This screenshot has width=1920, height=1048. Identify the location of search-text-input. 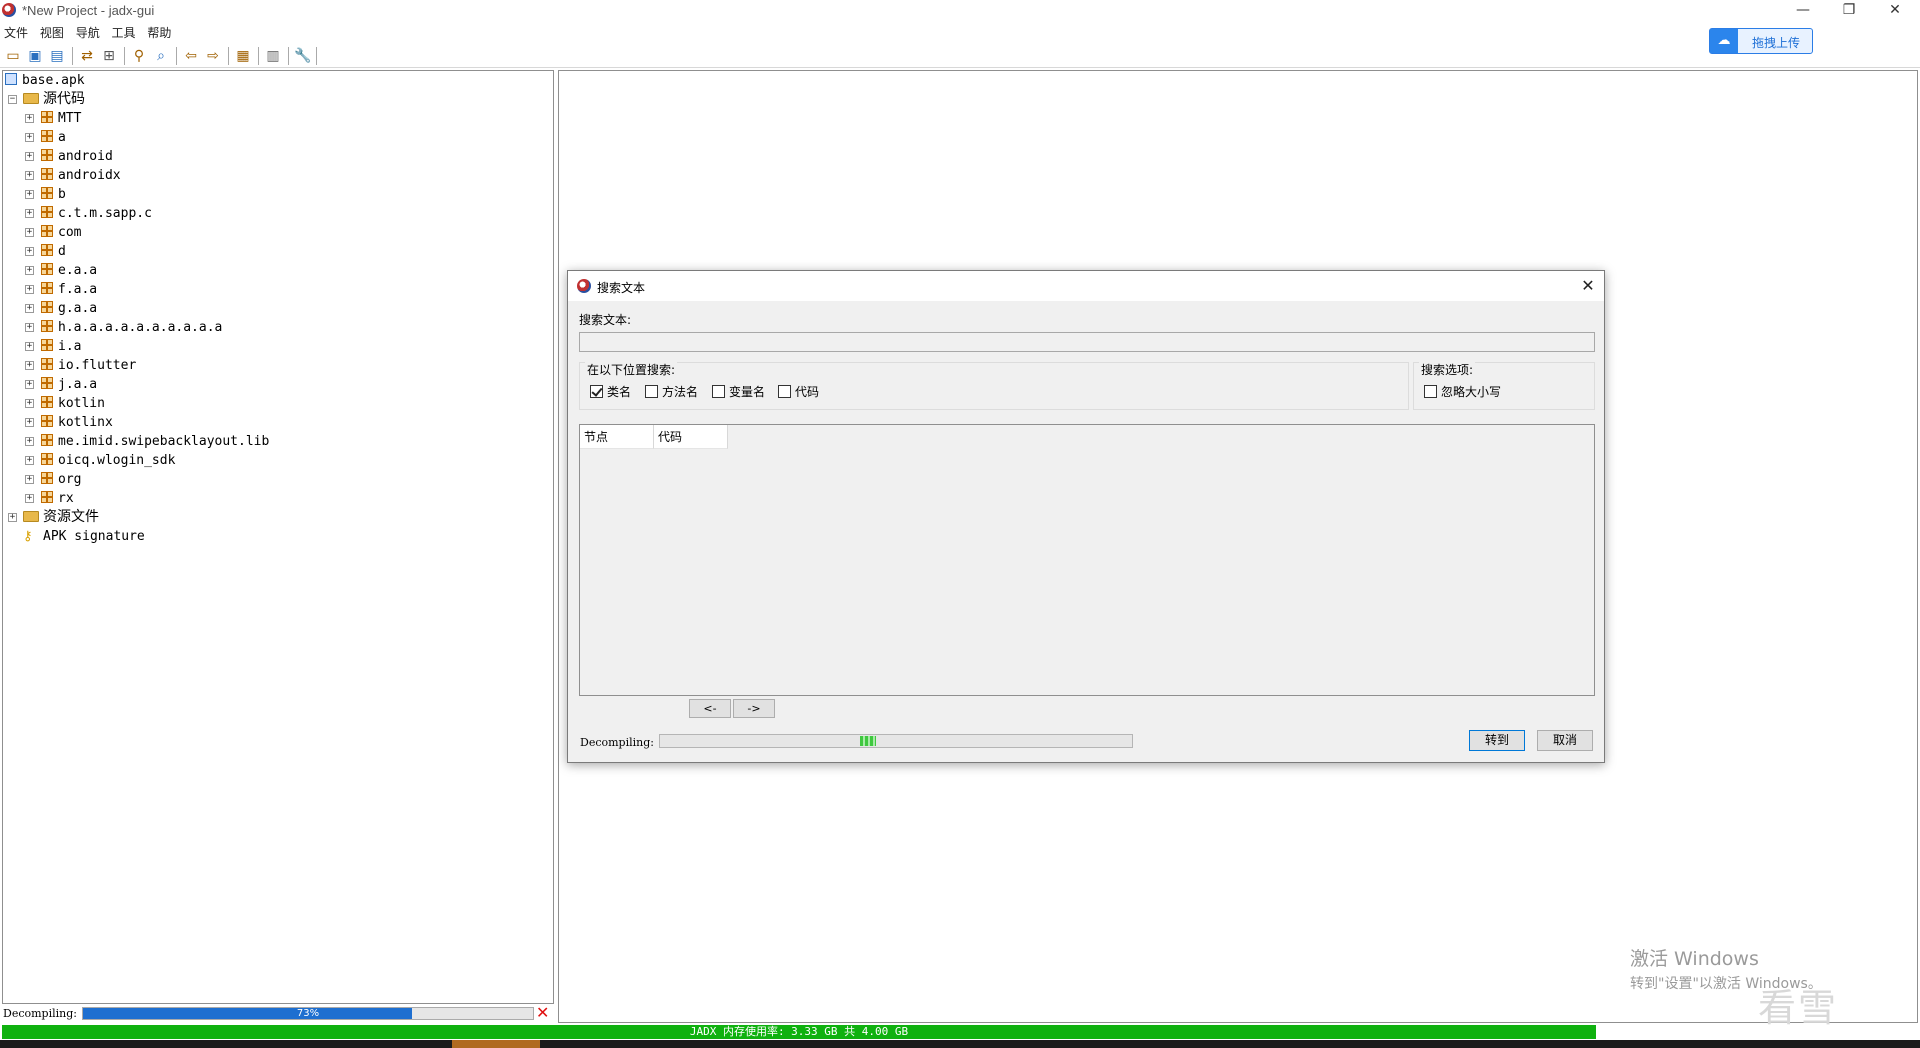
(1087, 342).